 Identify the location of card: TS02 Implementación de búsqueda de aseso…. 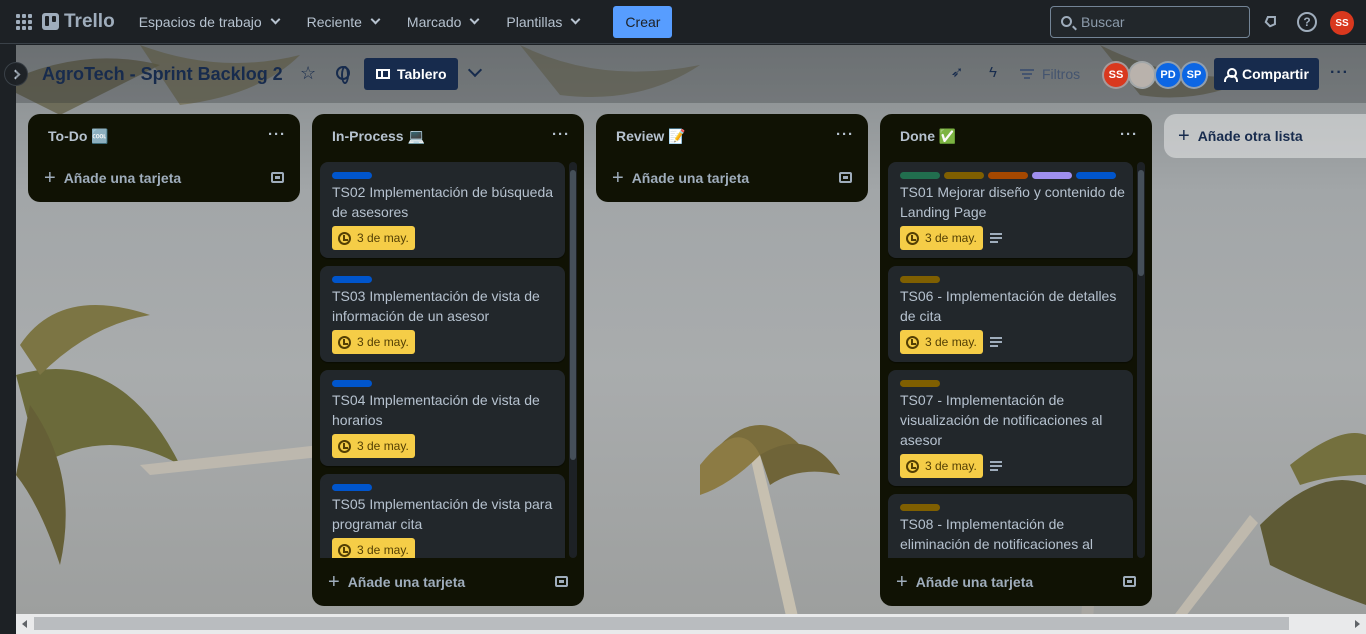
(442, 210).